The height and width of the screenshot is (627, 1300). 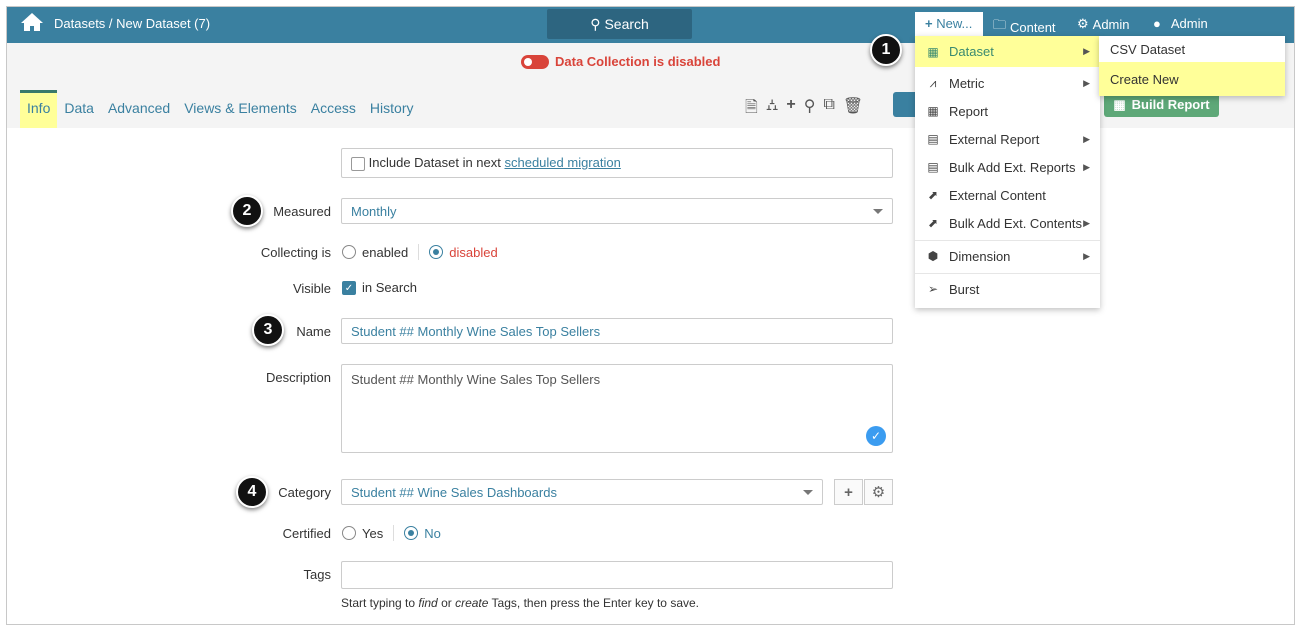 I want to click on category-label: Category, so click(x=304, y=492).